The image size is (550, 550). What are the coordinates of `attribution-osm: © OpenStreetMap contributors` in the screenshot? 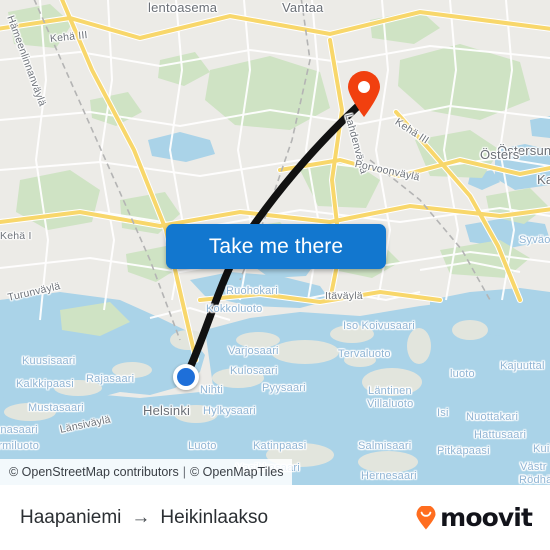 It's located at (94, 472).